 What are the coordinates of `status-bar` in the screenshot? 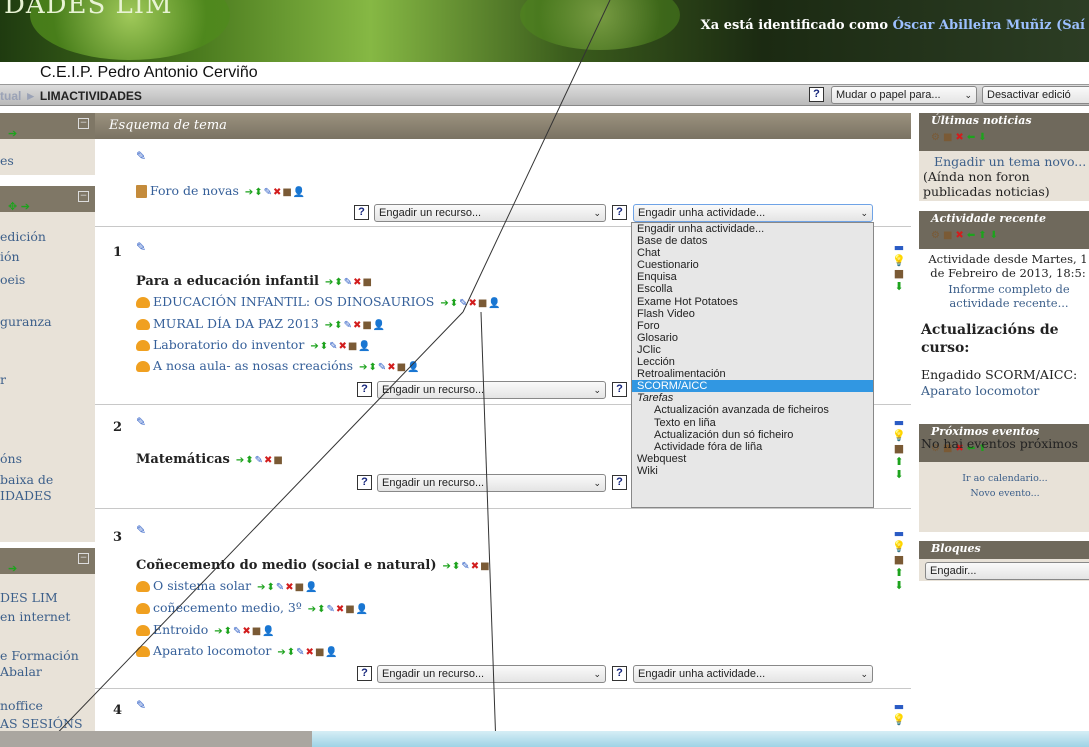 It's located at (544, 739).